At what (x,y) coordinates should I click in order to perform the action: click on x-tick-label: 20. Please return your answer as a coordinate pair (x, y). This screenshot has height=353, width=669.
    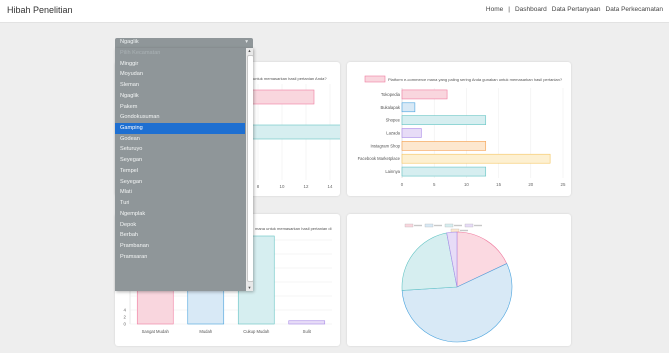
    Looking at the image, I should click on (530, 184).